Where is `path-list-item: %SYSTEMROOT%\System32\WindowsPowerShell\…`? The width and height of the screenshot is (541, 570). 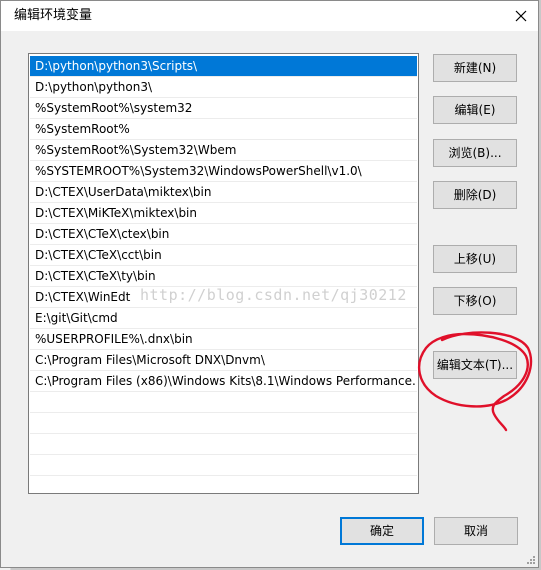
path-list-item: %SYSTEMROOT%\System32\WindowsPowerShell\… is located at coordinates (223, 171).